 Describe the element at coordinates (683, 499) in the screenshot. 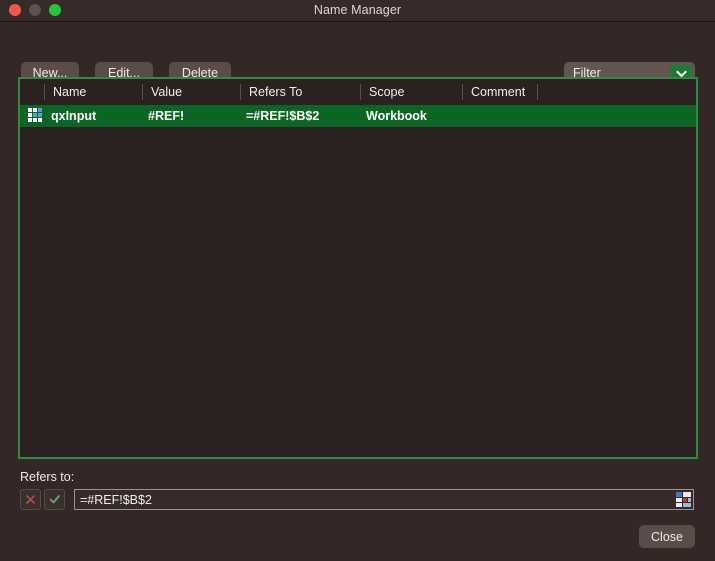

I see `range-select-icon` at that location.